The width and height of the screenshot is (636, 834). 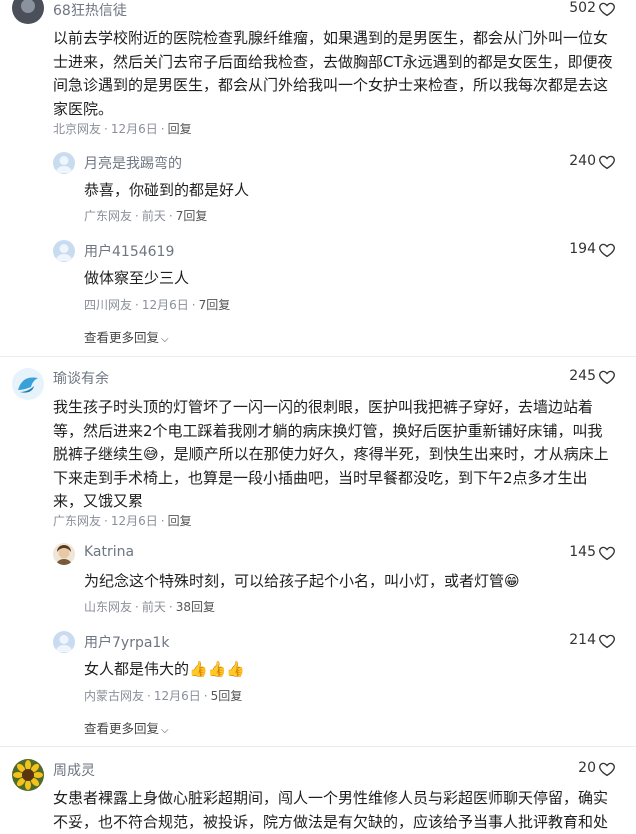 I want to click on reply-meta: 四川网友 · 12月6日 · 7回复, so click(x=157, y=305).